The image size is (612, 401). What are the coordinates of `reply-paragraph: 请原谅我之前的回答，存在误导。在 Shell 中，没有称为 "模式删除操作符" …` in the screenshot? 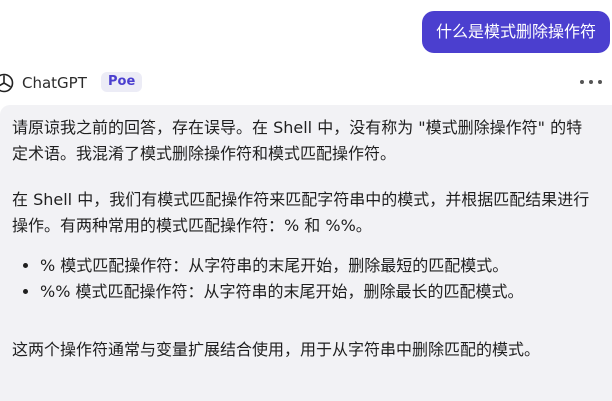 It's located at (297, 140).